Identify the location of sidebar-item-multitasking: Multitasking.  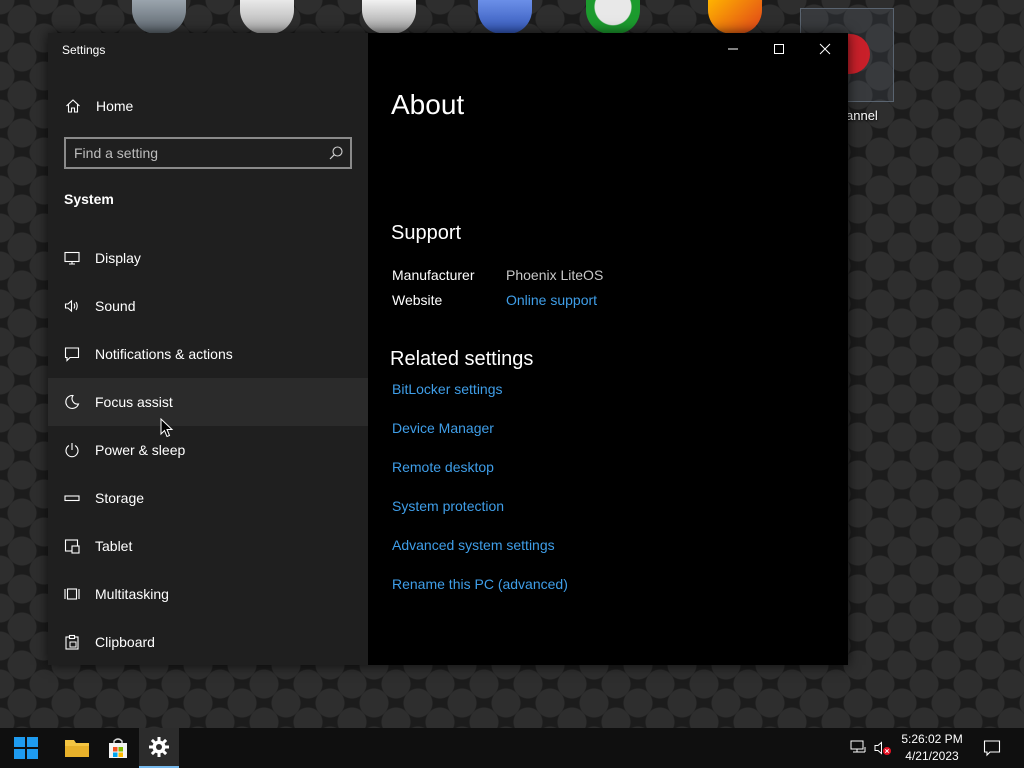
(208, 594).